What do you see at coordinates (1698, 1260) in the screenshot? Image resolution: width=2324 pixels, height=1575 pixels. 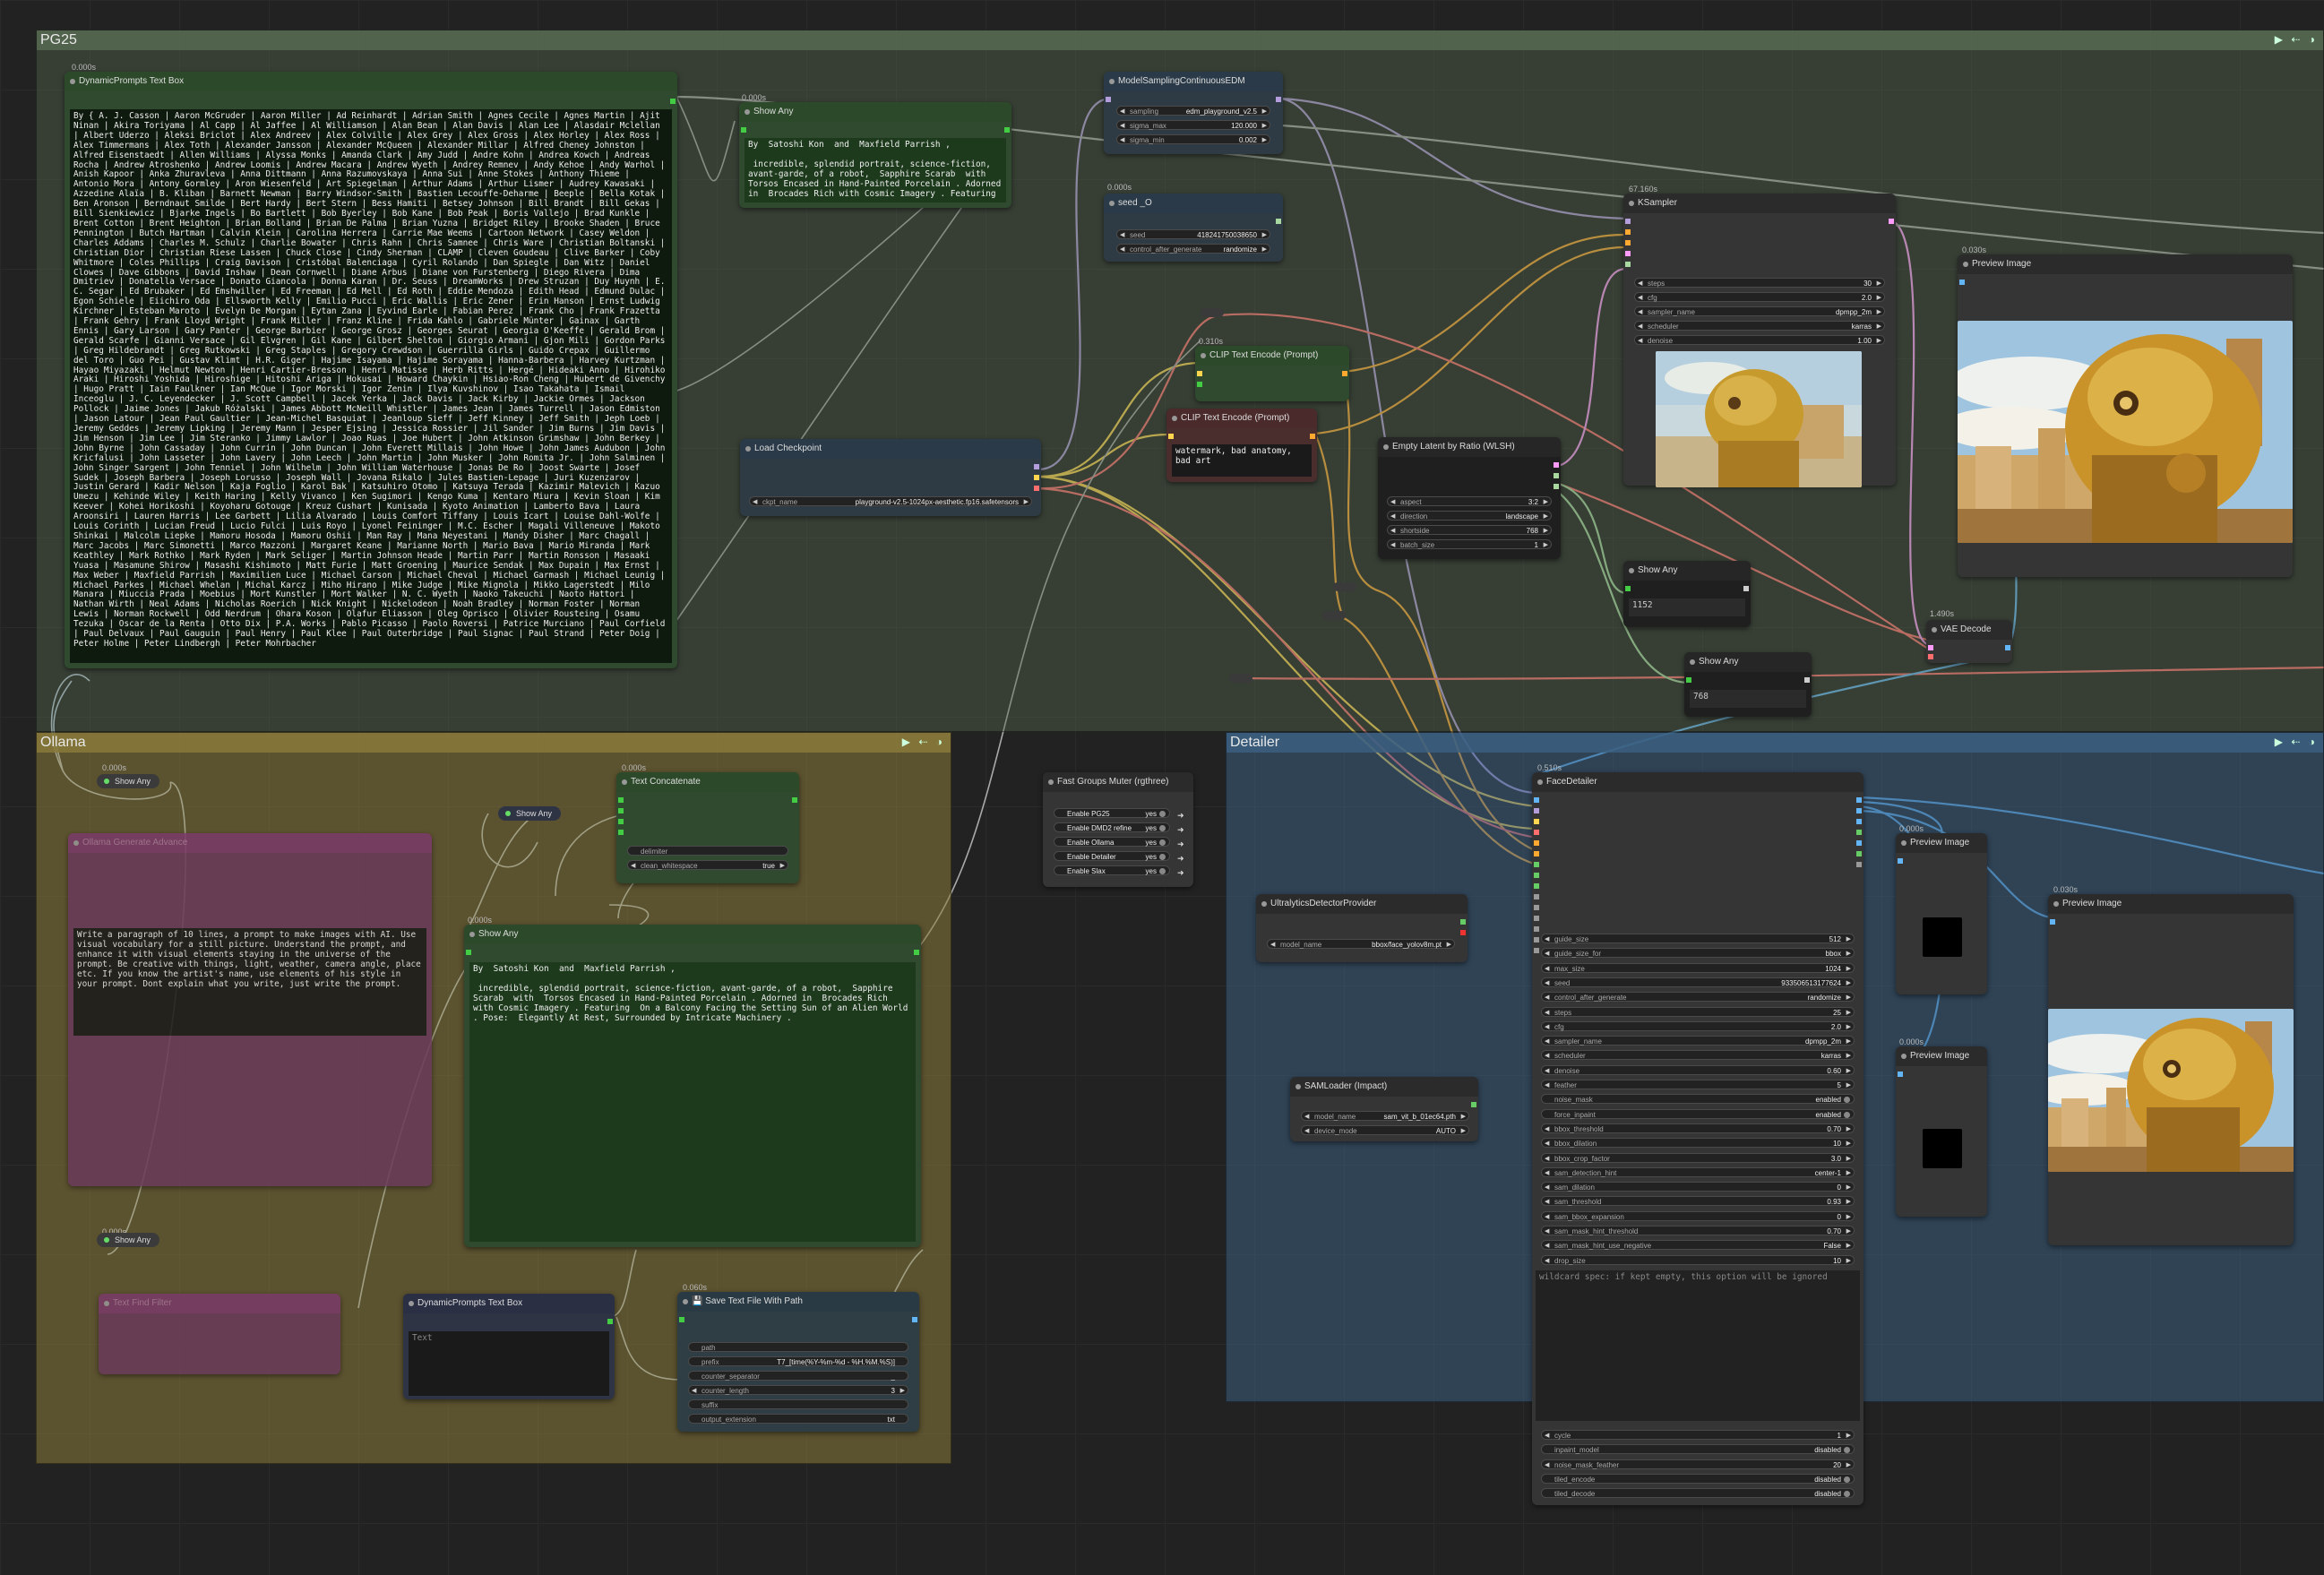 I see `widget-drop-size: drop_size 10` at bounding box center [1698, 1260].